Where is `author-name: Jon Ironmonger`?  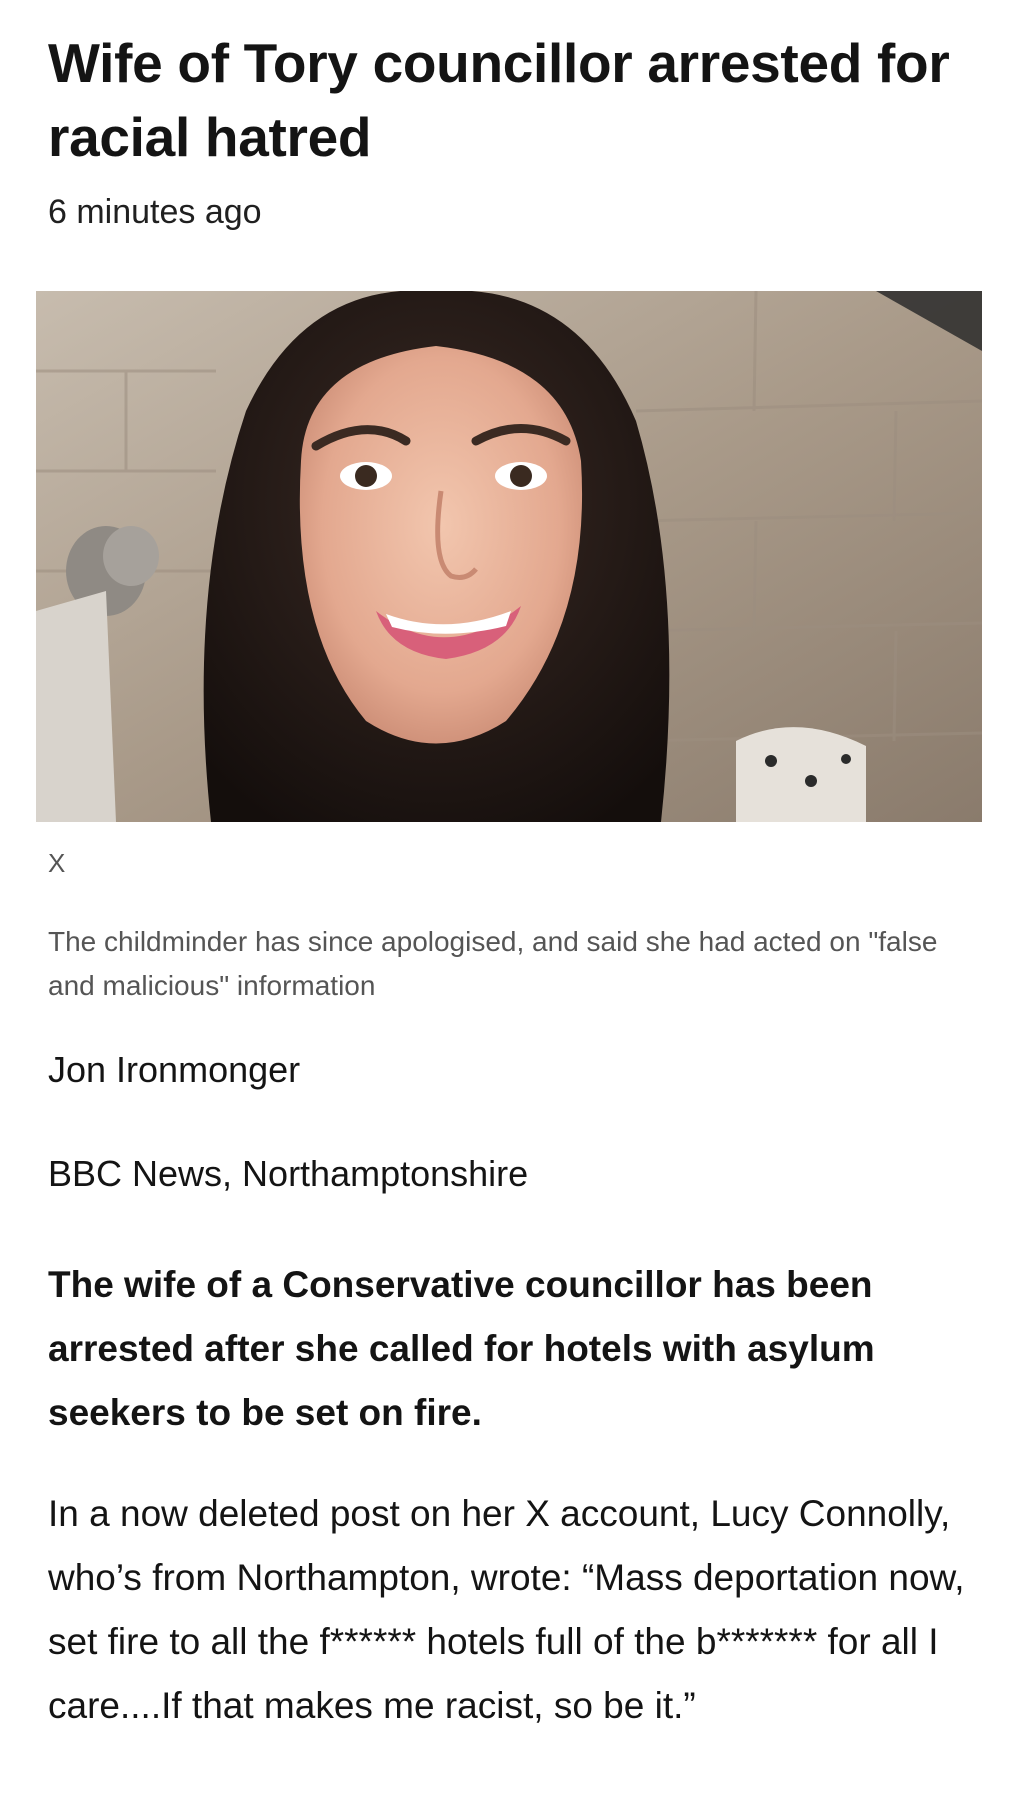 author-name: Jon Ironmonger is located at coordinates (174, 1069).